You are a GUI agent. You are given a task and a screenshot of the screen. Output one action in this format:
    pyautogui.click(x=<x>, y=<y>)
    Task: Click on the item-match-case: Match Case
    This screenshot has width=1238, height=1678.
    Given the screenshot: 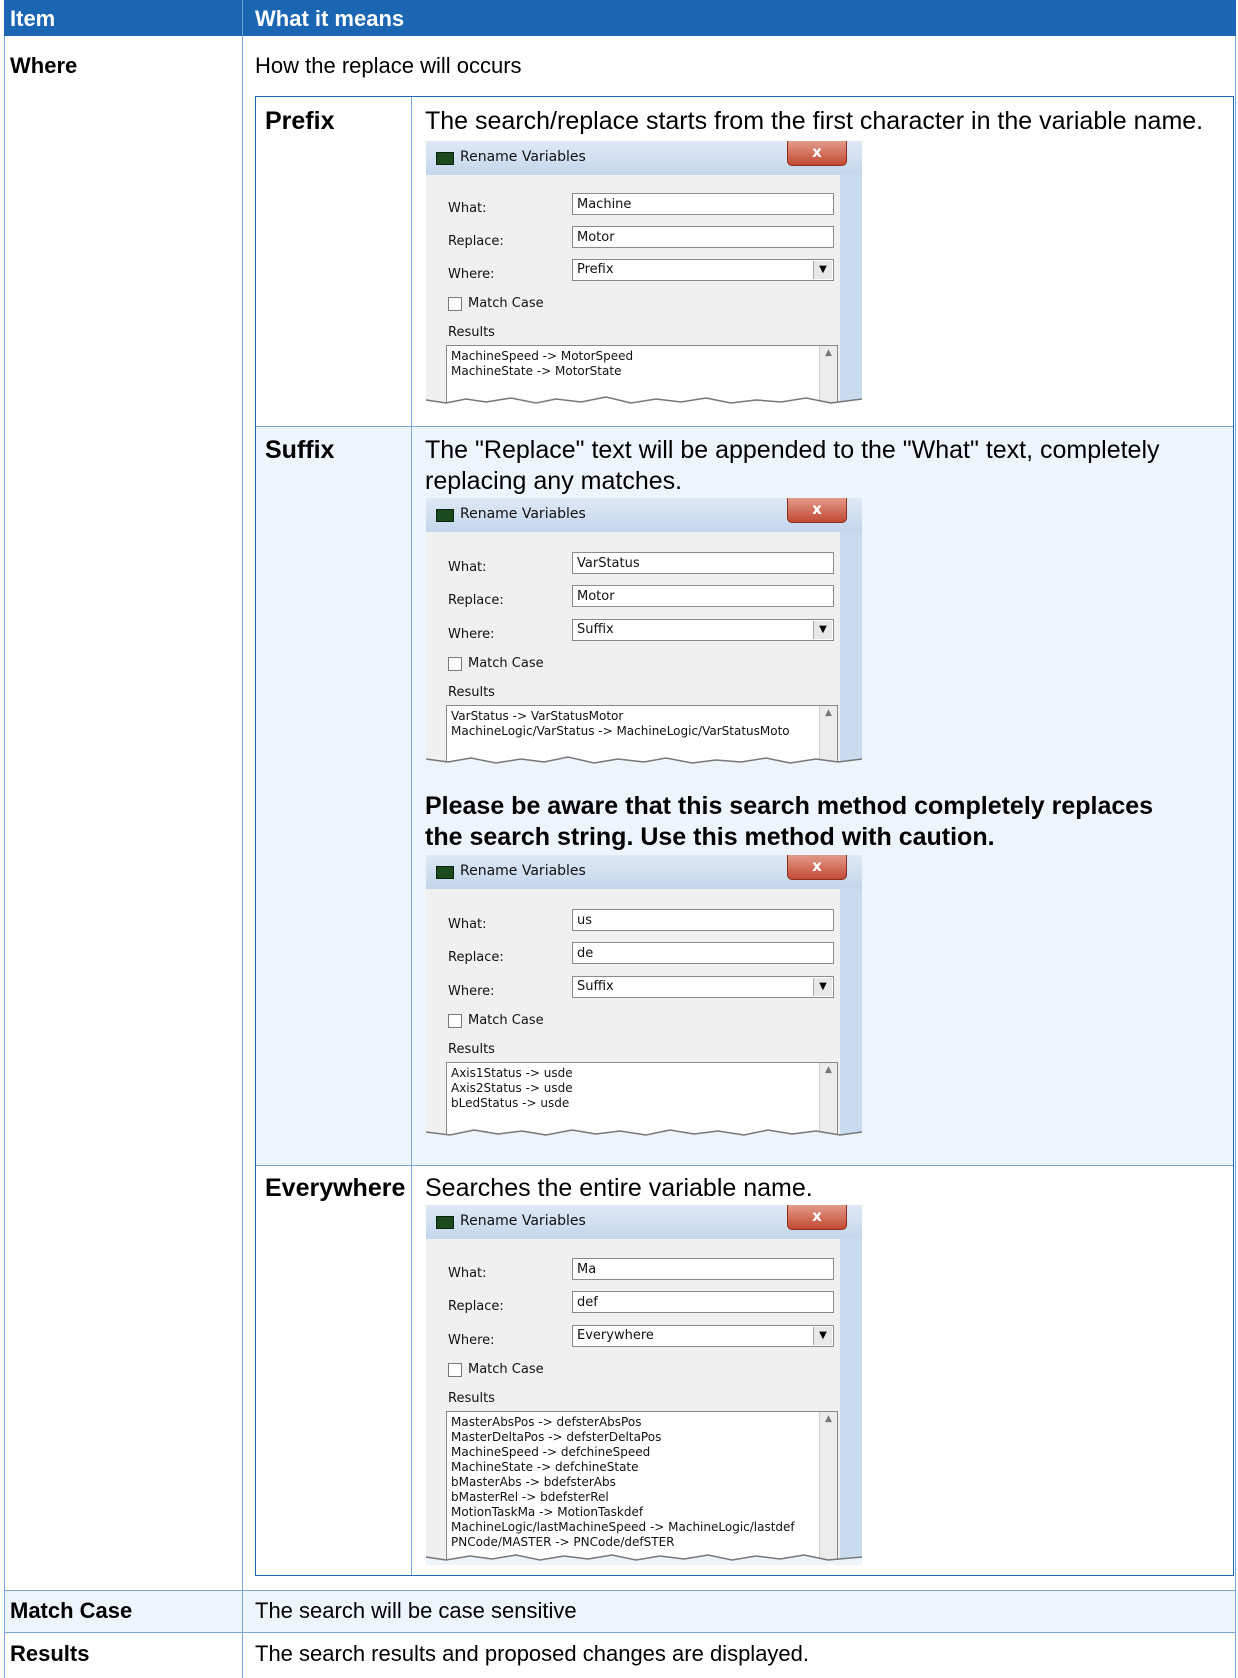 What is the action you would take?
    pyautogui.click(x=71, y=1610)
    